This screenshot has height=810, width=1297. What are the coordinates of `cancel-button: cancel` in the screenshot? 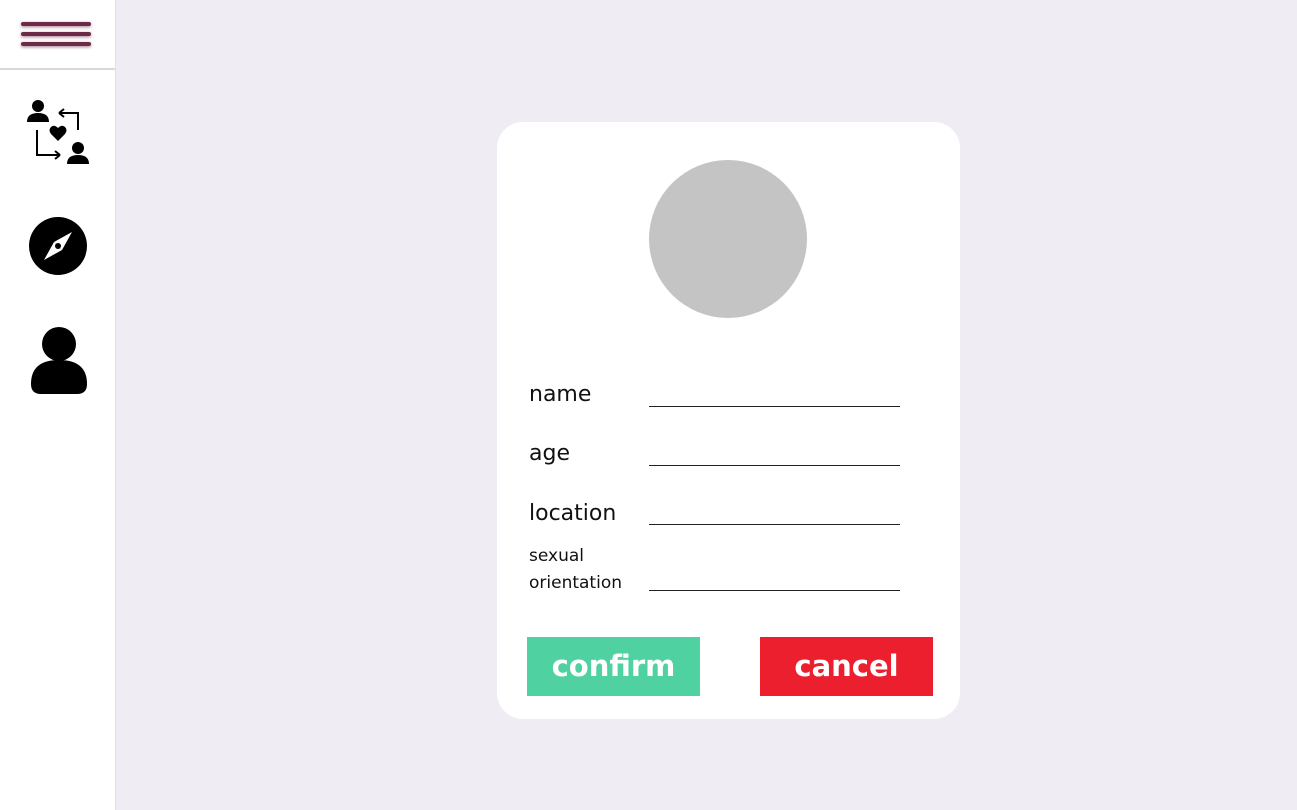 It's located at (846, 666).